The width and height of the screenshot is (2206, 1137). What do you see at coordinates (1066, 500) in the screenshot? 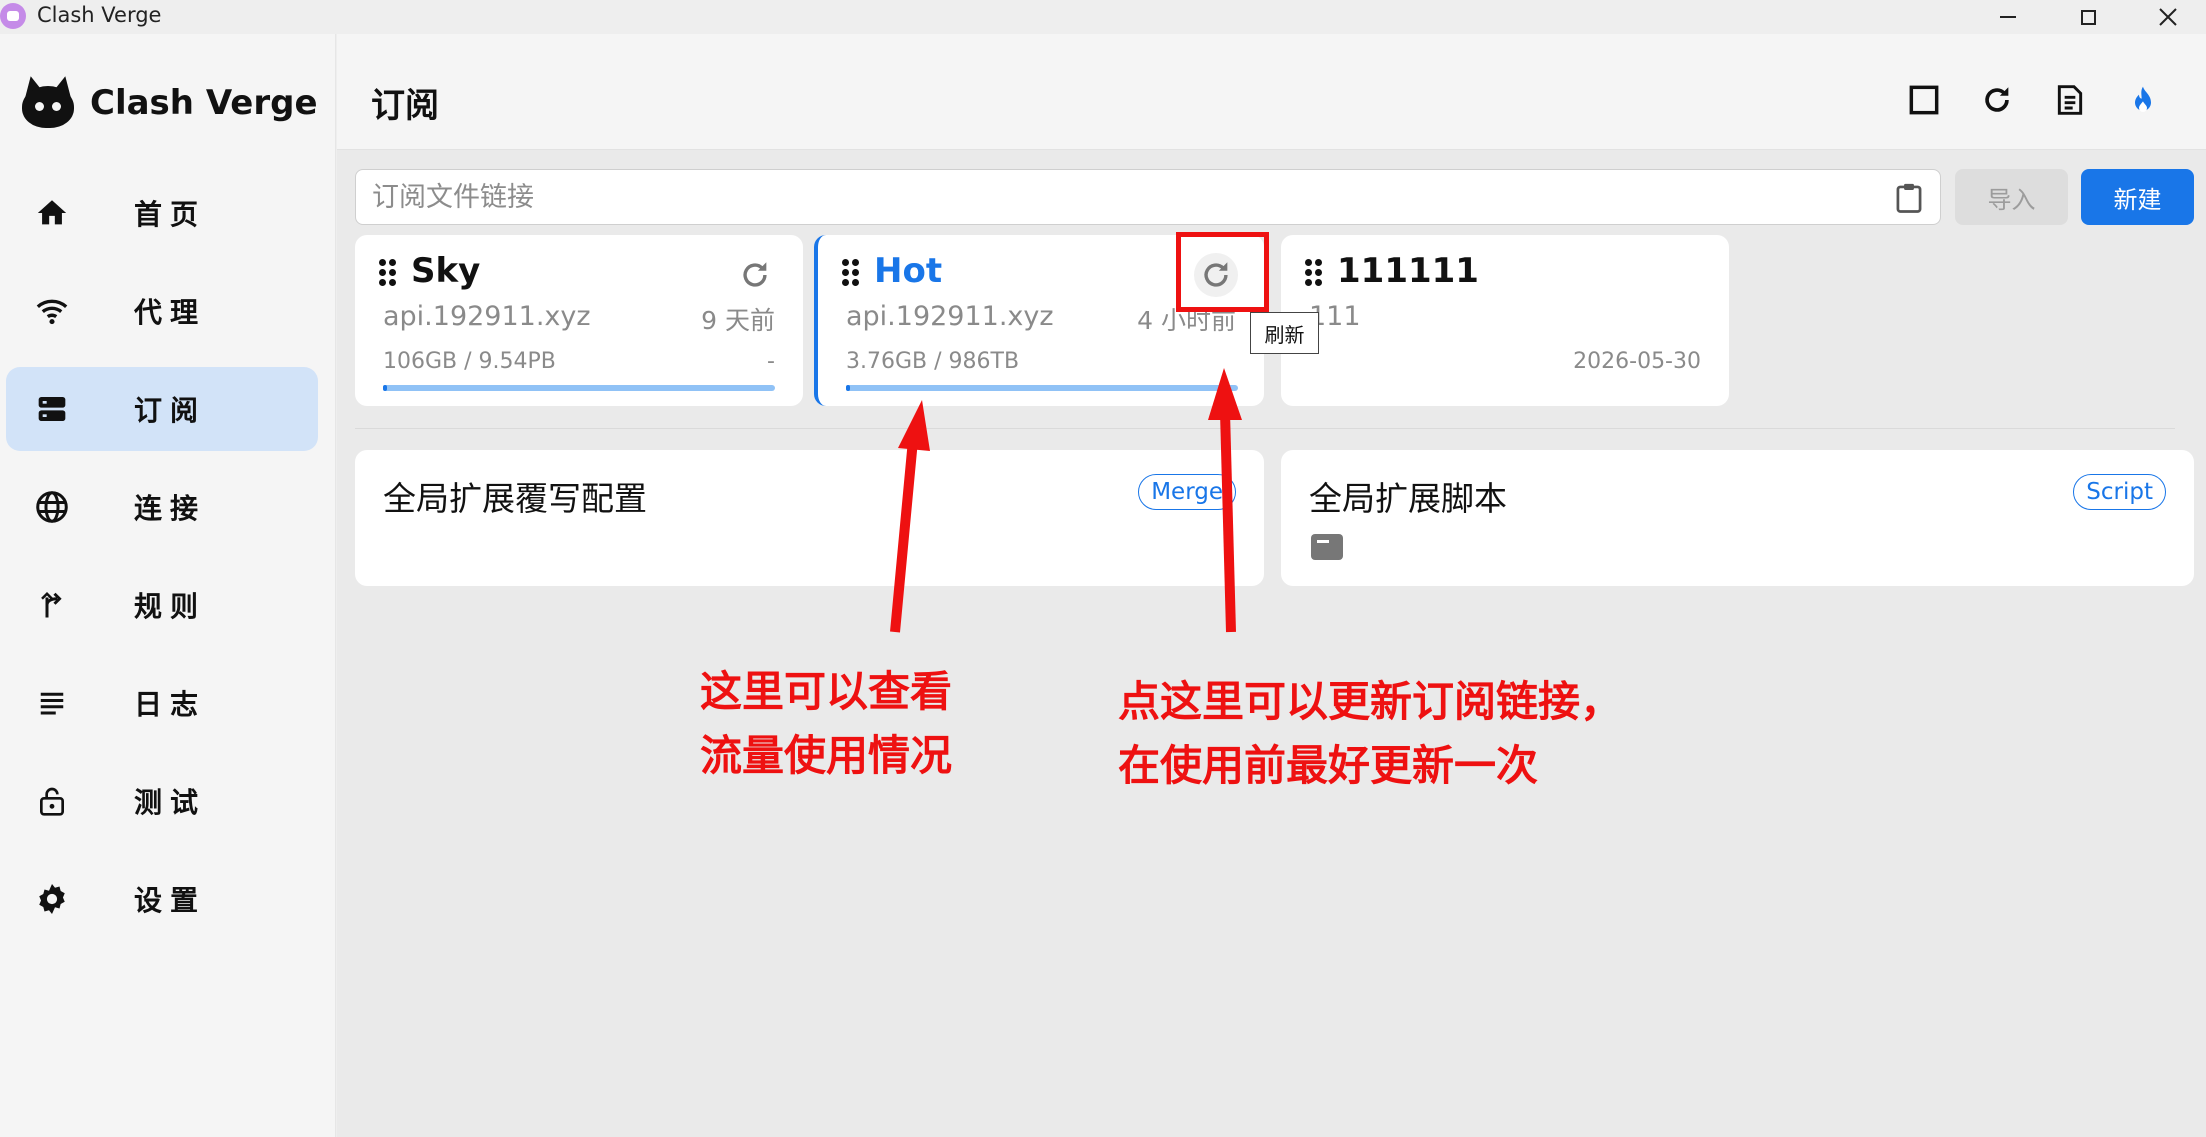
I see `annotation-arrows` at bounding box center [1066, 500].